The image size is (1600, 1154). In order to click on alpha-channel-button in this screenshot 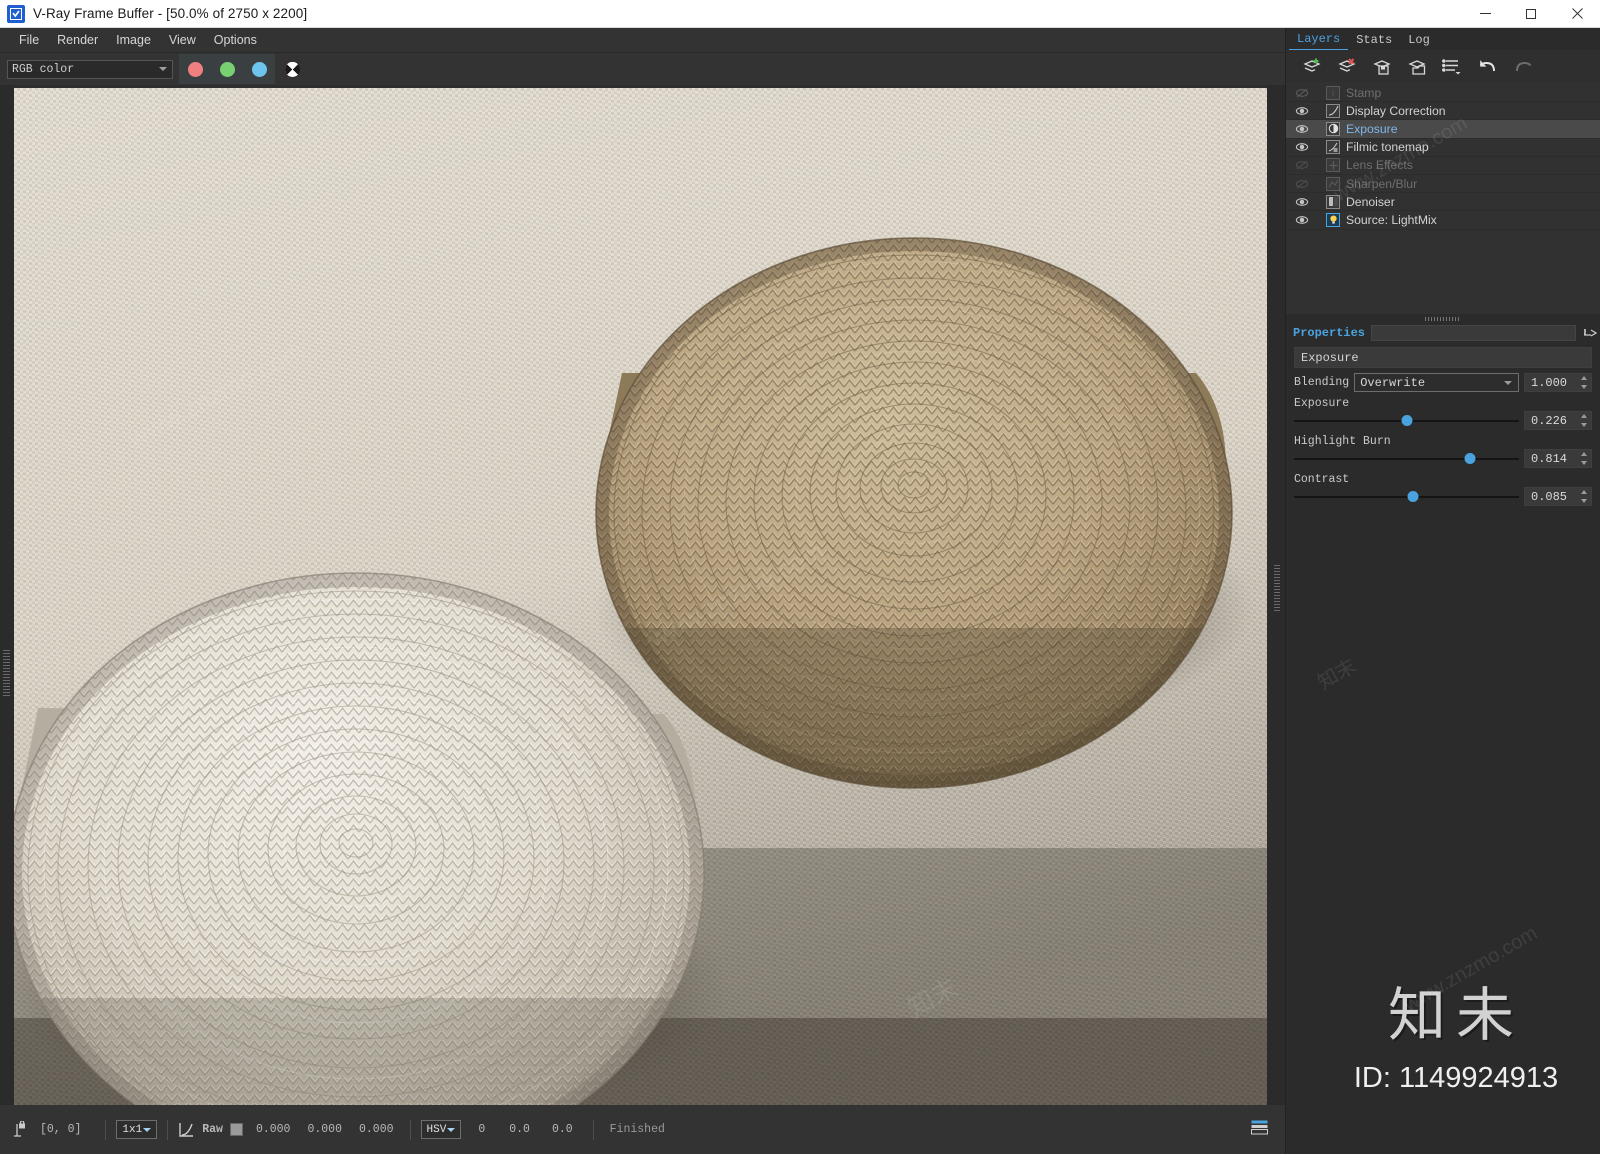, I will do `click(292, 69)`.